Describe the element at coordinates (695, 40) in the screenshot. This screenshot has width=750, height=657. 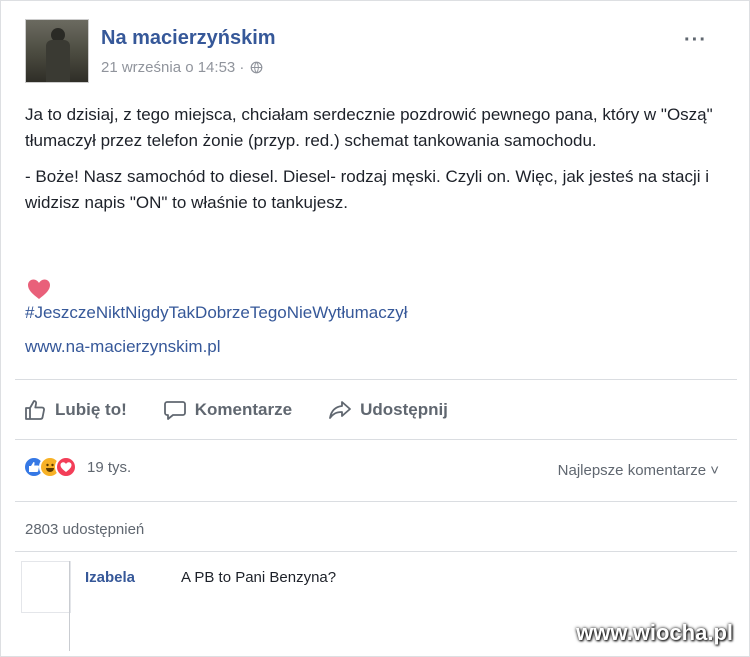
I see `more-options-icon: ···` at that location.